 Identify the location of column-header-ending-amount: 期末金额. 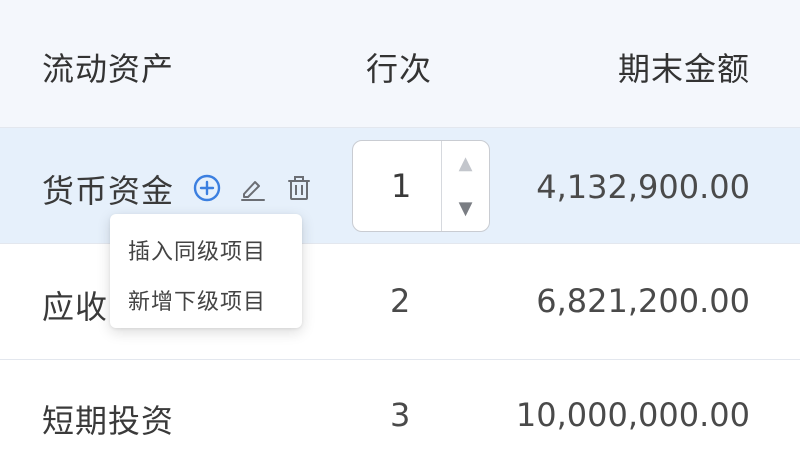
(683, 69).